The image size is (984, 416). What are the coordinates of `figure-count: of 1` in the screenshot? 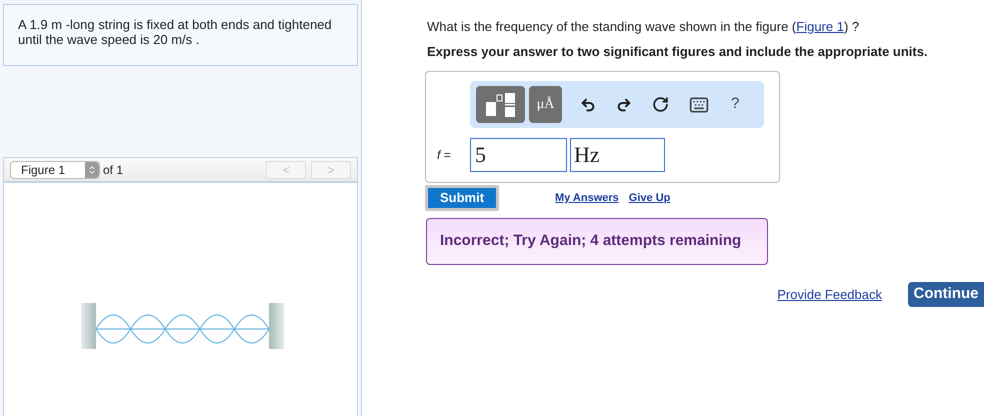 It's located at (113, 170).